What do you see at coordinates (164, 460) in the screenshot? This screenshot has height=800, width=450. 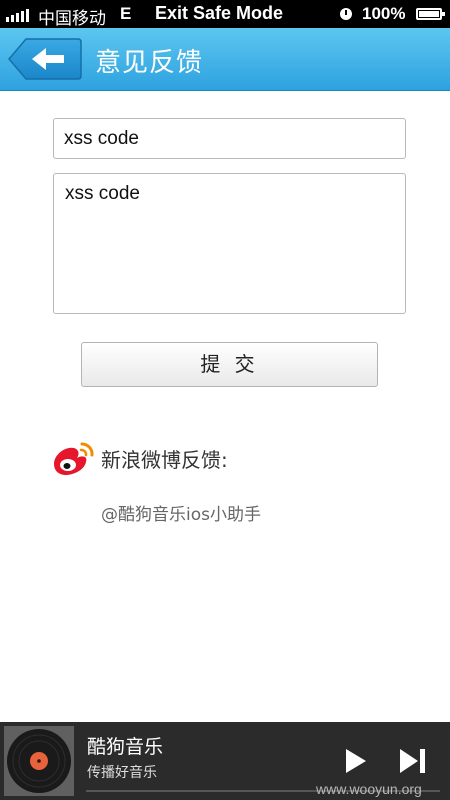 I see `weibo-feedback-label: 新浪微博反馈:` at bounding box center [164, 460].